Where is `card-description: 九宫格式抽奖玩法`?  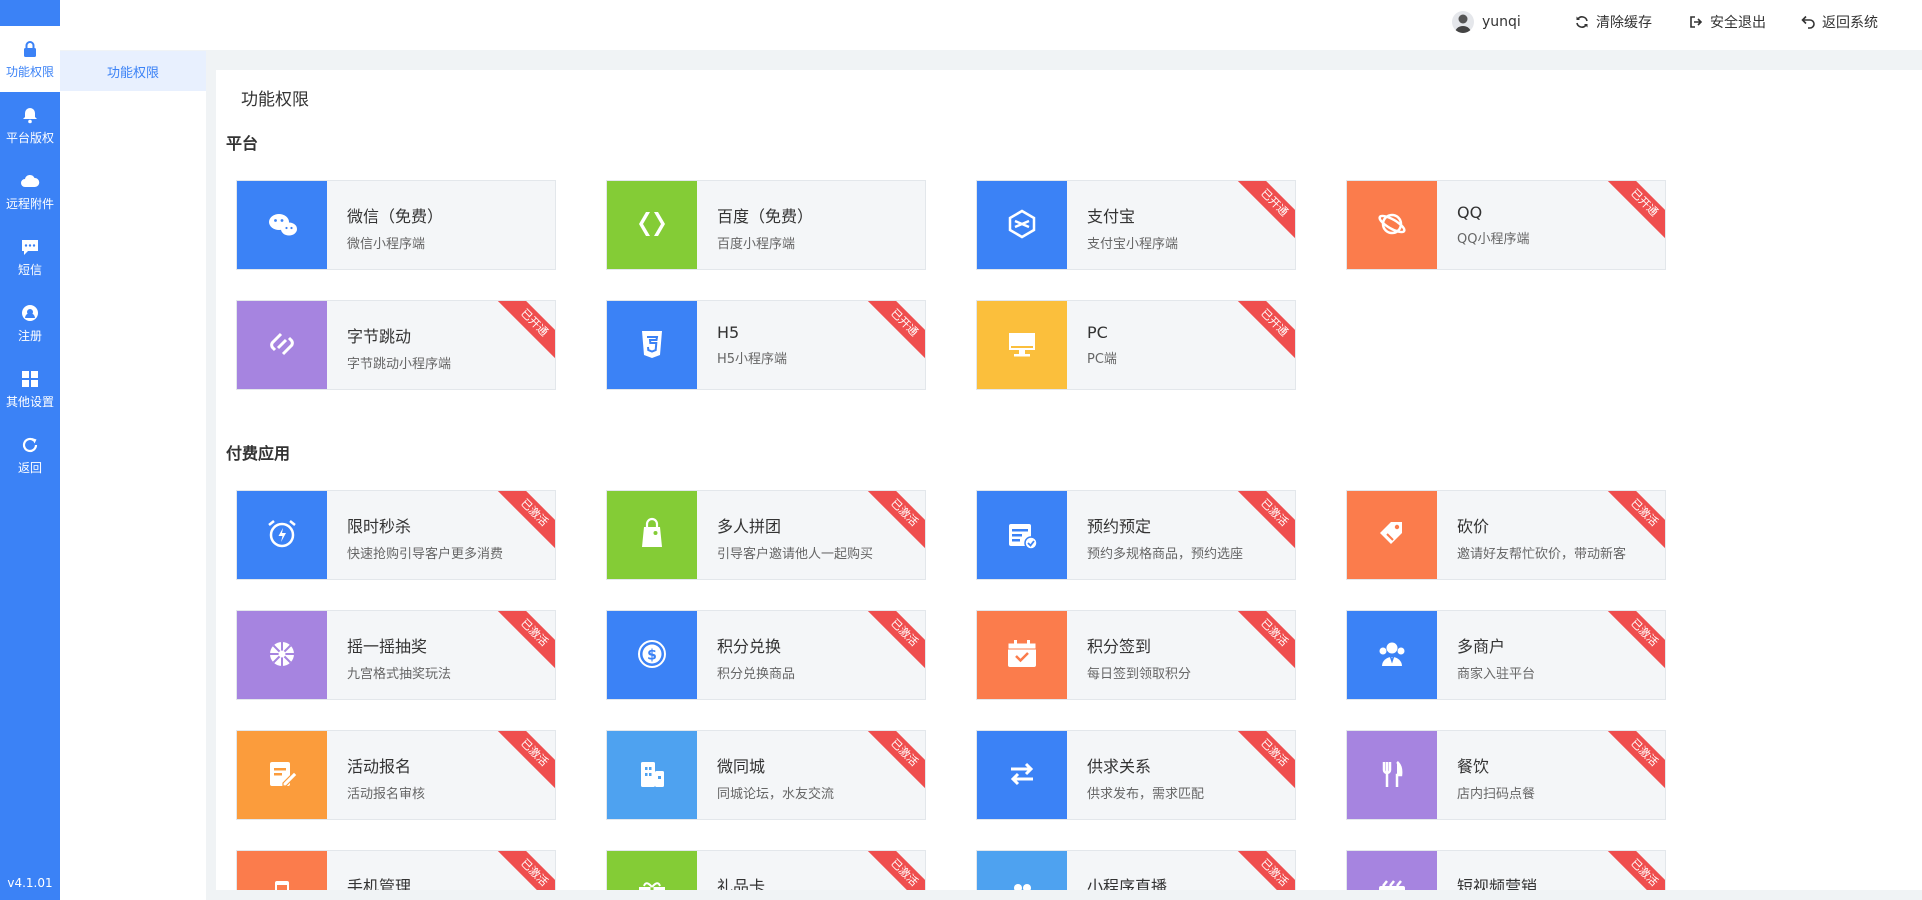
card-description: 九宫格式抽奖玩法 is located at coordinates (399, 674).